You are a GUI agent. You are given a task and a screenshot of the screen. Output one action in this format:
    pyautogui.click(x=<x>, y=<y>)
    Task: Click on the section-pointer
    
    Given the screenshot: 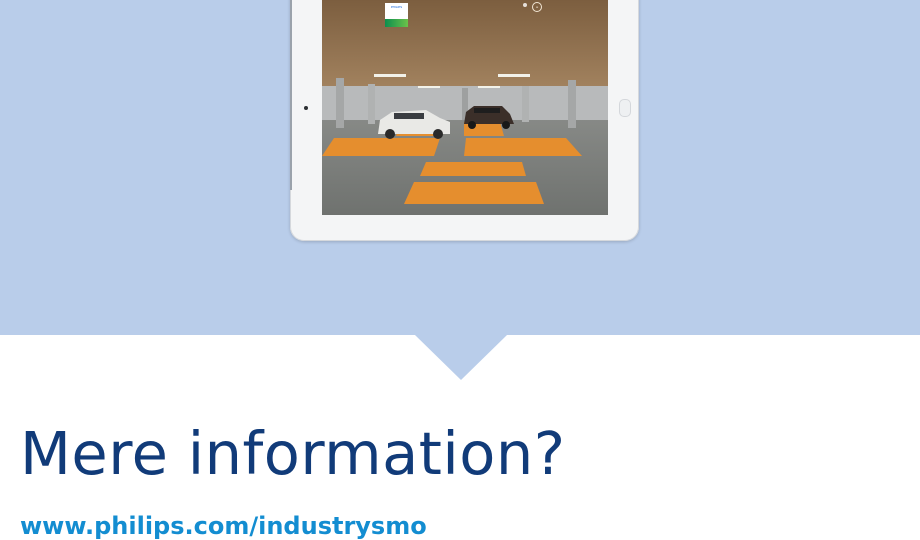 What is the action you would take?
    pyautogui.click(x=461, y=357)
    